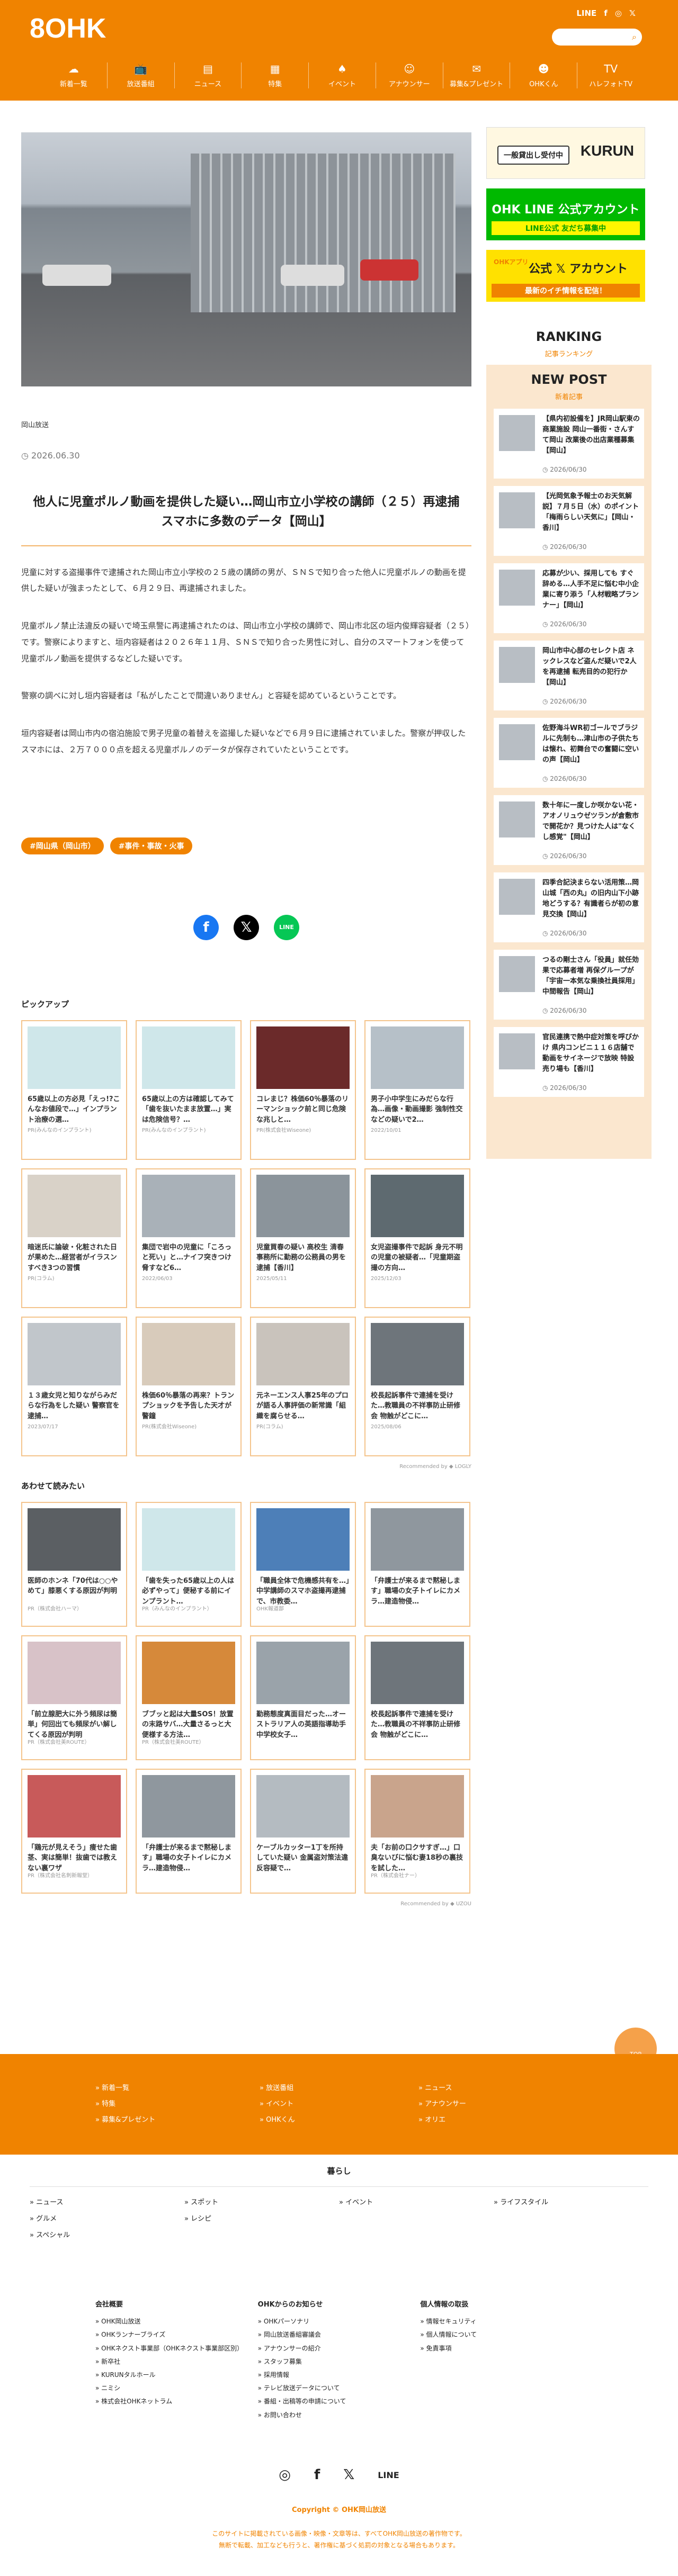 This screenshot has width=678, height=2576. I want to click on info-link: » 番組・出稿等の申請について, so click(339, 2402).